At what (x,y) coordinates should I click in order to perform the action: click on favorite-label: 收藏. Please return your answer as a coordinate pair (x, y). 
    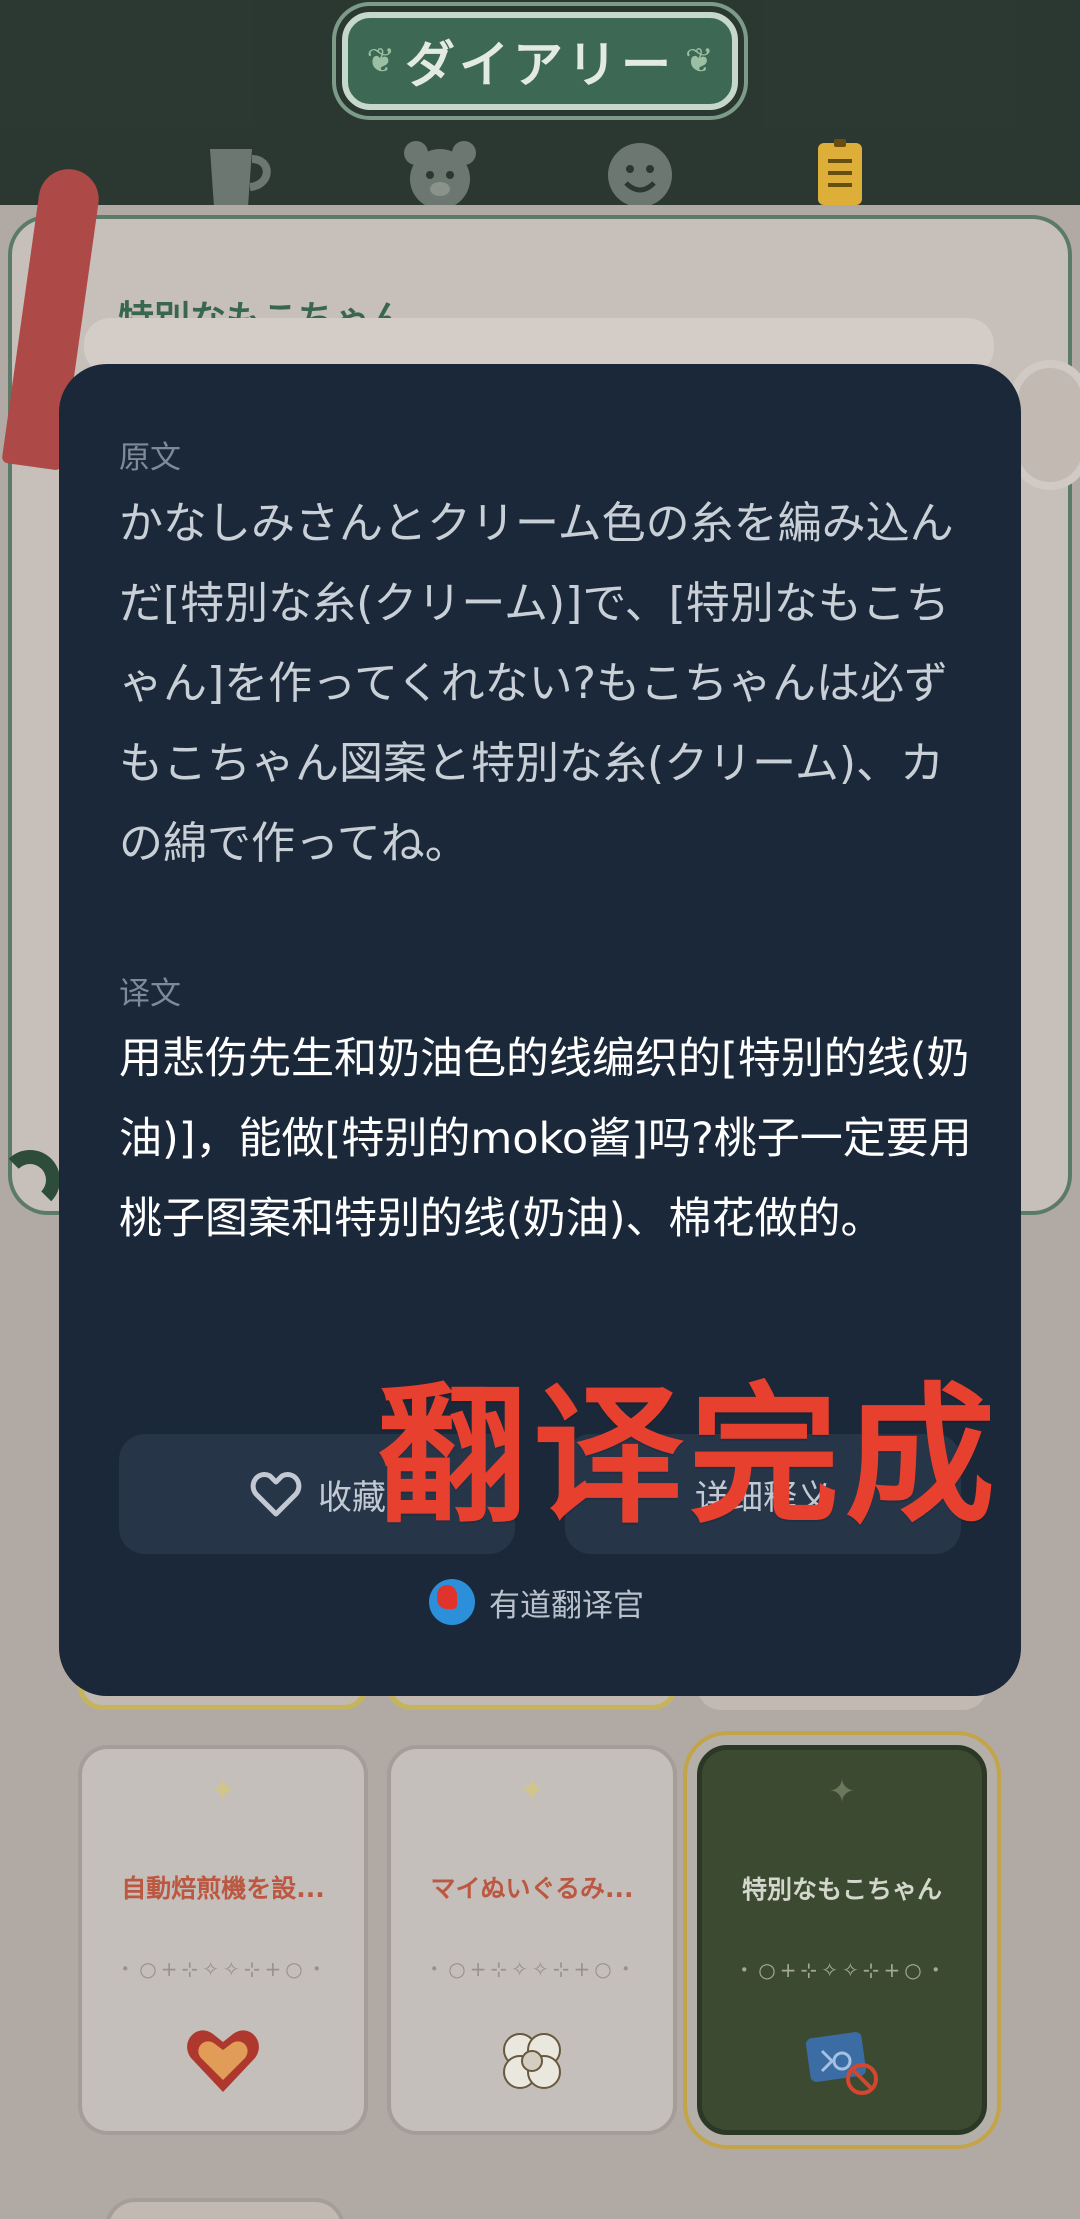
    Looking at the image, I should click on (352, 1497).